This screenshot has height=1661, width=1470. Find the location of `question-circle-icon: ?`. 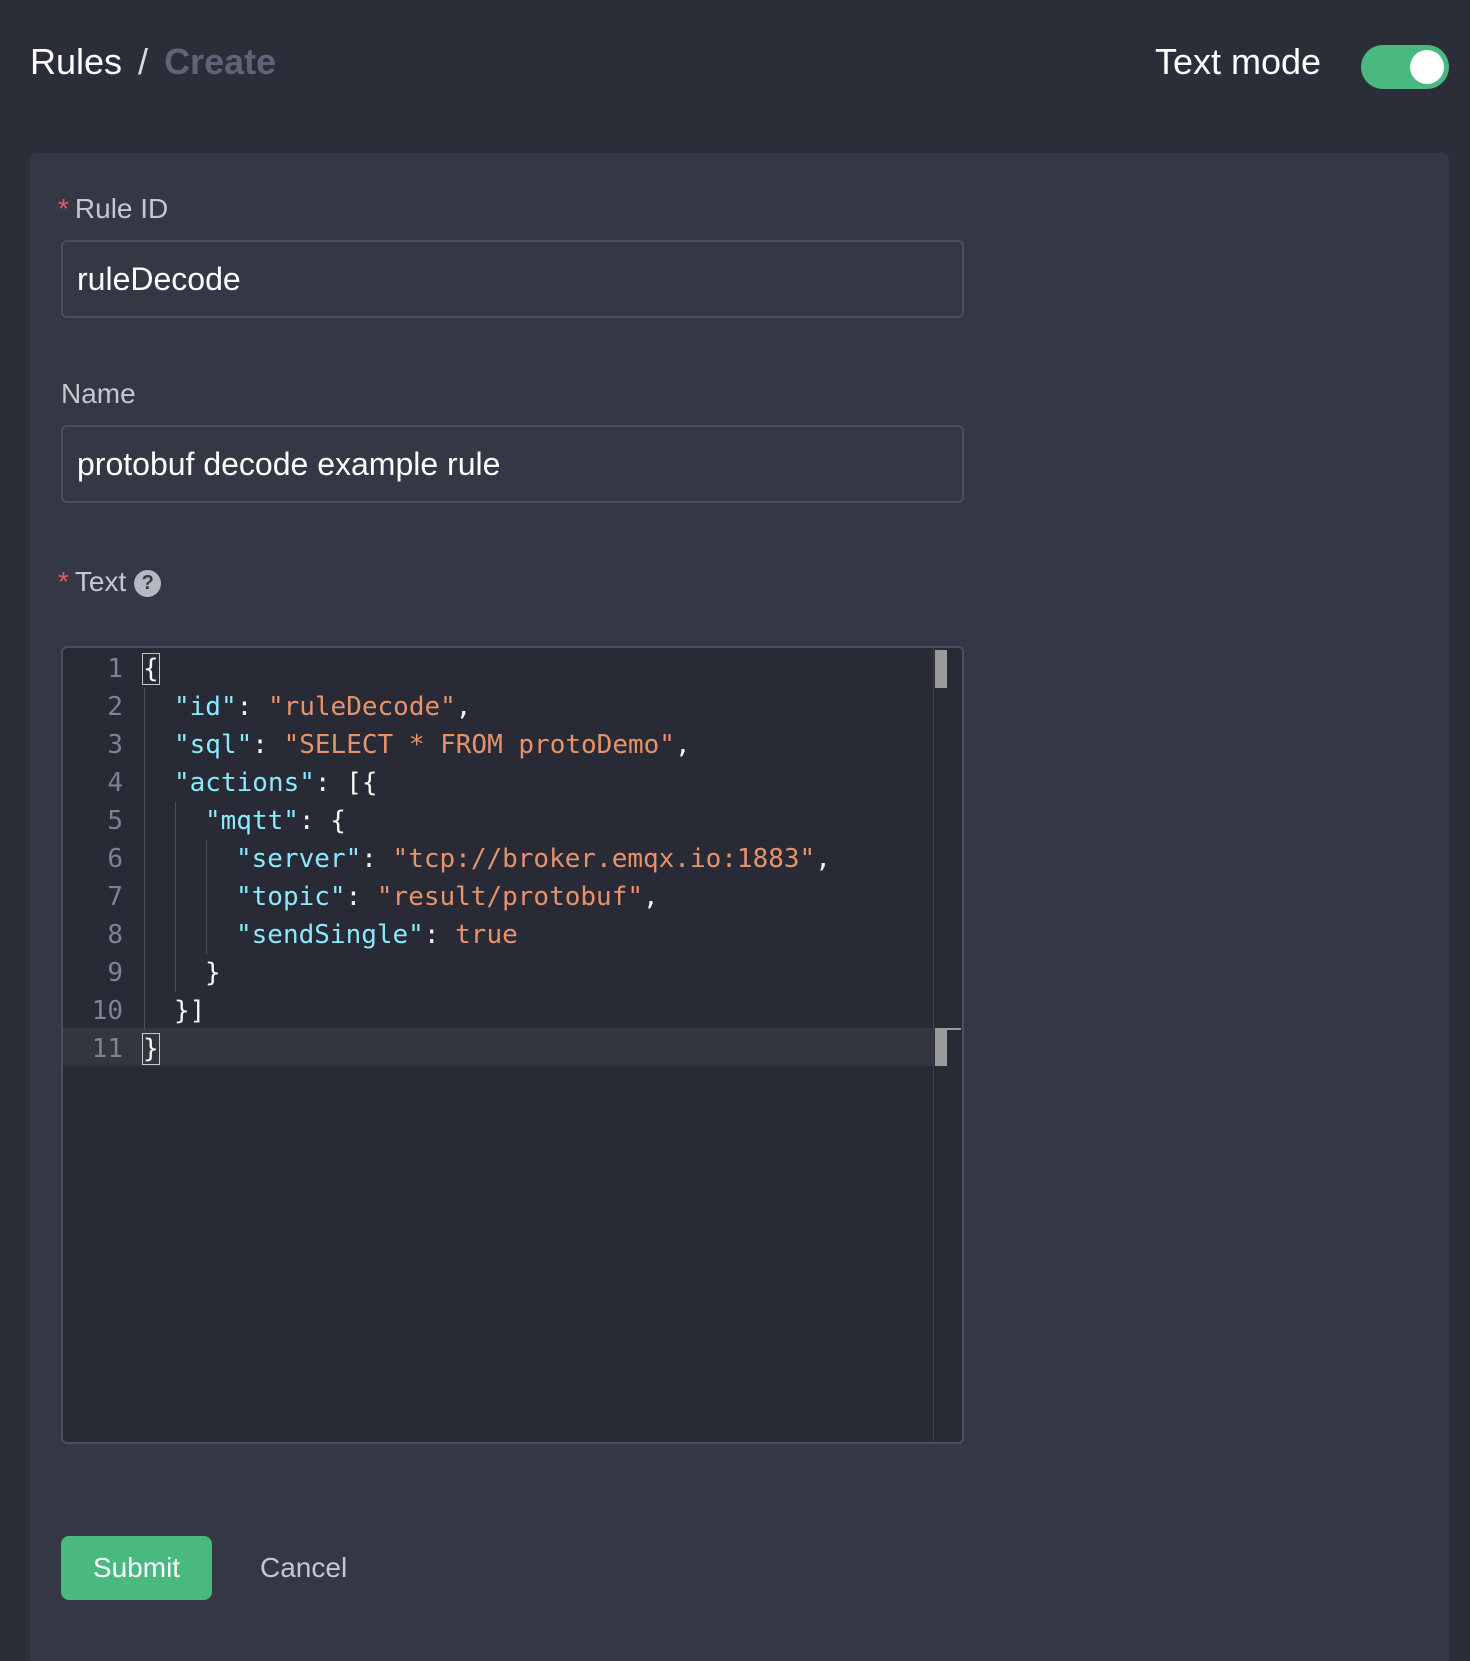

question-circle-icon: ? is located at coordinates (148, 583).